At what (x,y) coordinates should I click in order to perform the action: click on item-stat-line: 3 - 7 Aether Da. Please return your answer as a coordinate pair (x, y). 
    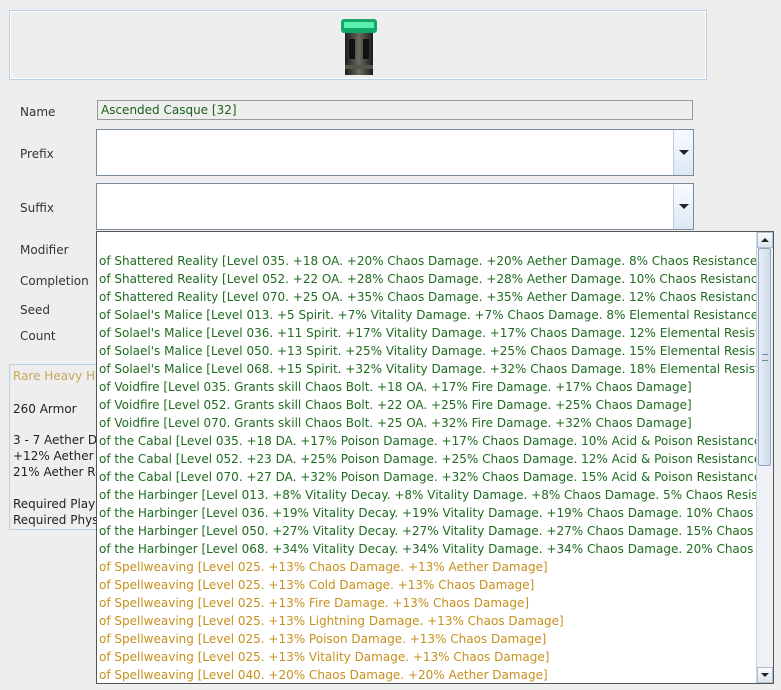
    Looking at the image, I should click on (59, 440).